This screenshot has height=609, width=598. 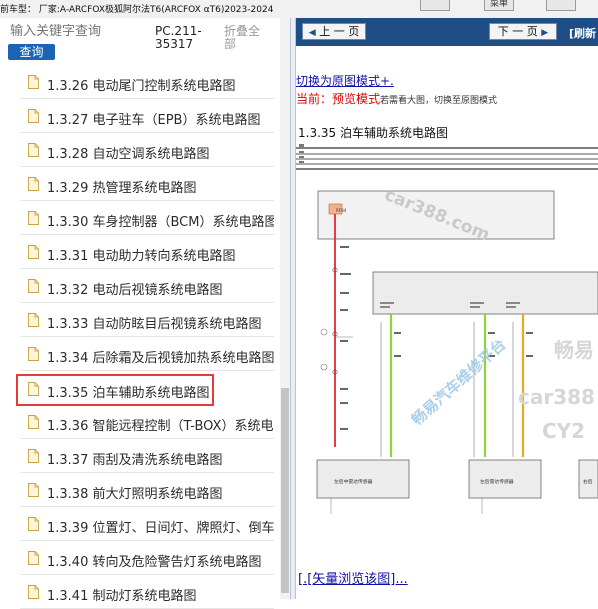 What do you see at coordinates (75, 31) in the screenshot?
I see `search-input` at bounding box center [75, 31].